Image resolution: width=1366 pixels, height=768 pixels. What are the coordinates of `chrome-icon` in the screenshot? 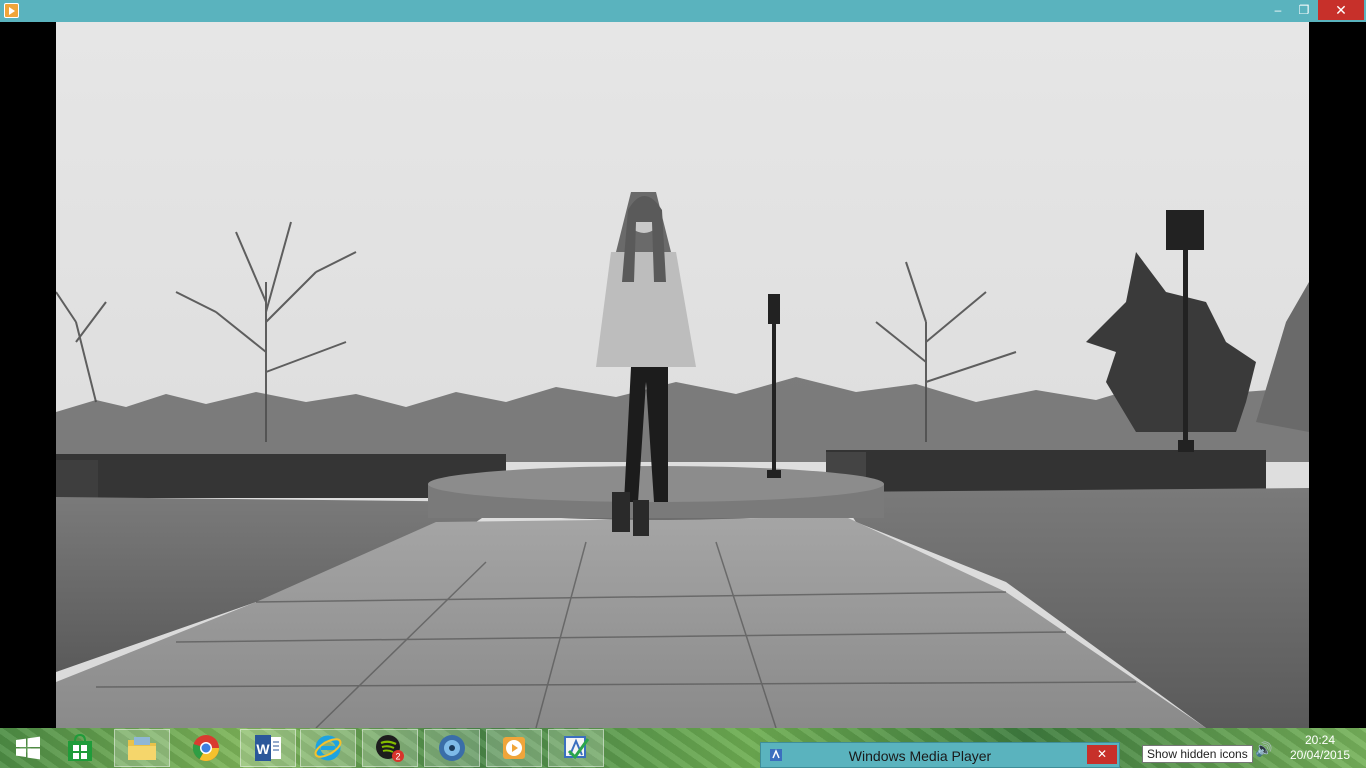 It's located at (205, 748).